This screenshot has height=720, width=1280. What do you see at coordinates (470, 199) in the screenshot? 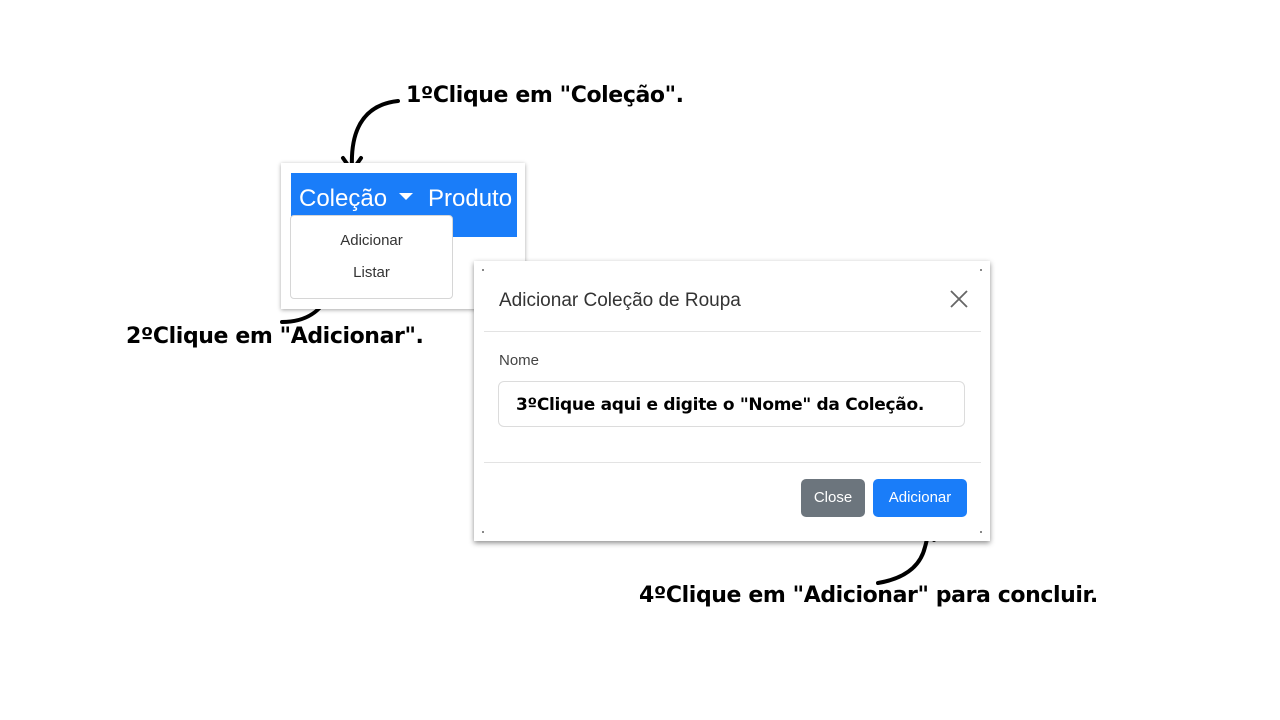
I see `nav-produto: Produto` at bounding box center [470, 199].